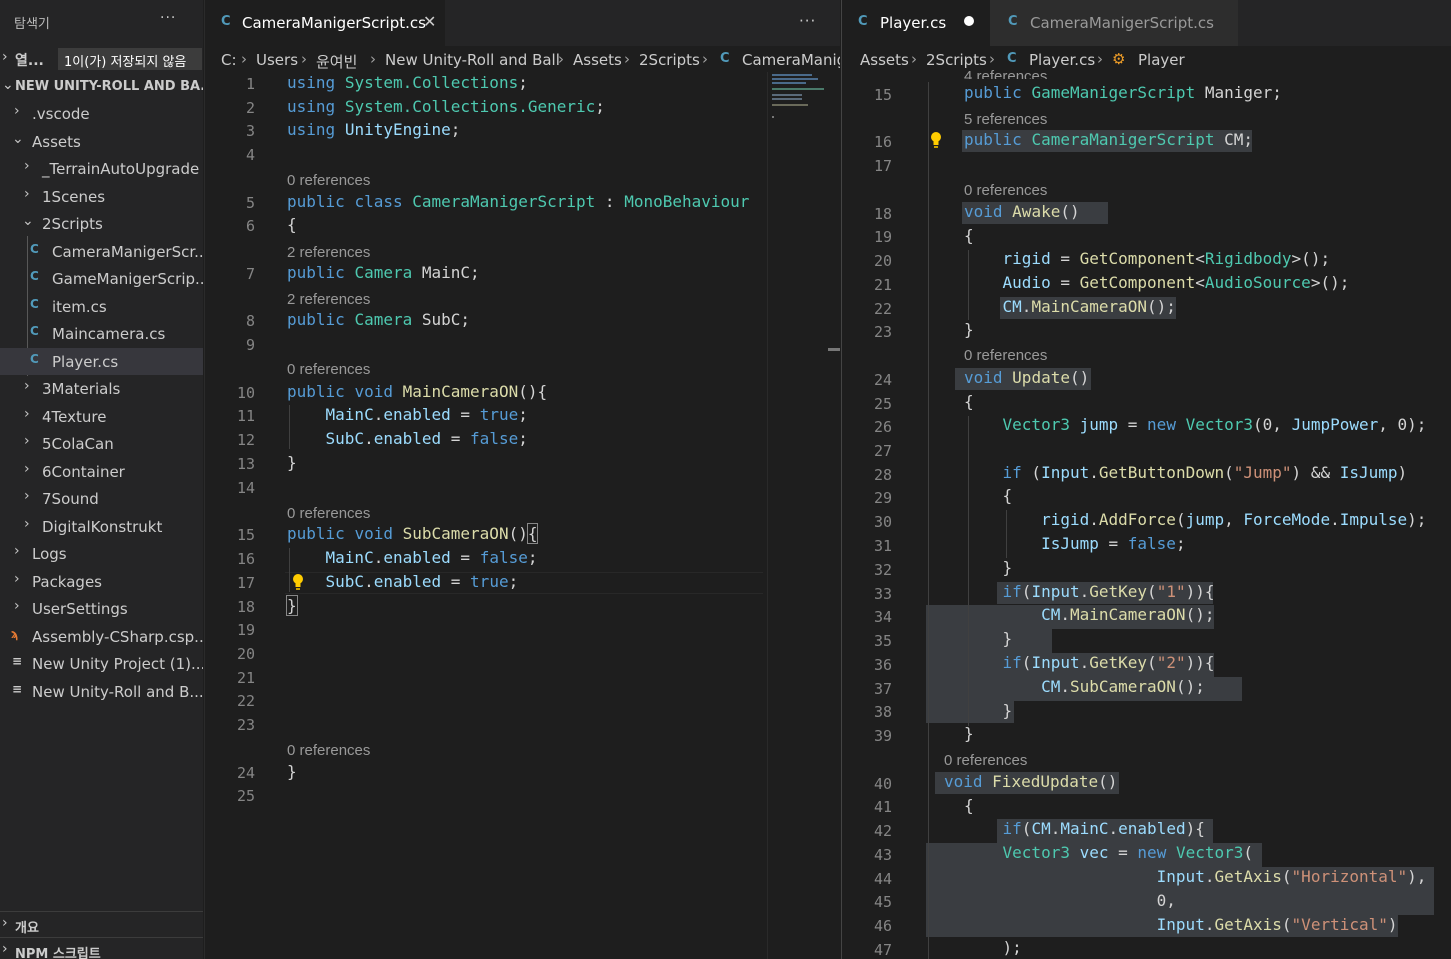  I want to click on code-line: SubC.enabled = true;, so click(422, 581).